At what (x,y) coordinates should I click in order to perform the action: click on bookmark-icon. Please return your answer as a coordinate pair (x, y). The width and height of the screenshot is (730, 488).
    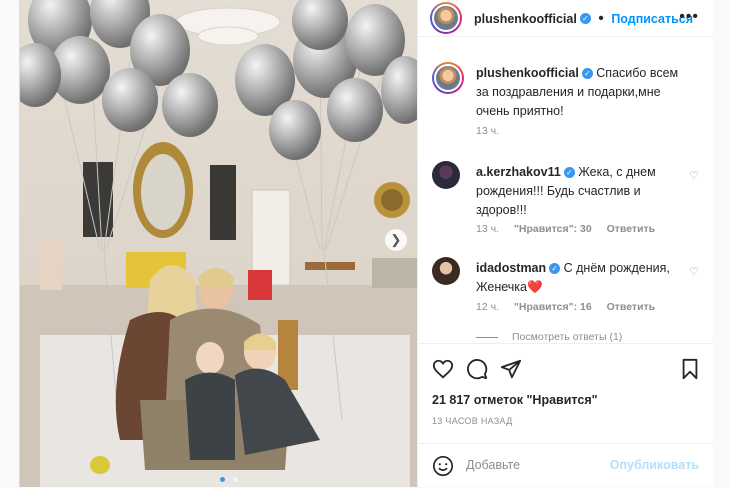
    Looking at the image, I should click on (690, 369).